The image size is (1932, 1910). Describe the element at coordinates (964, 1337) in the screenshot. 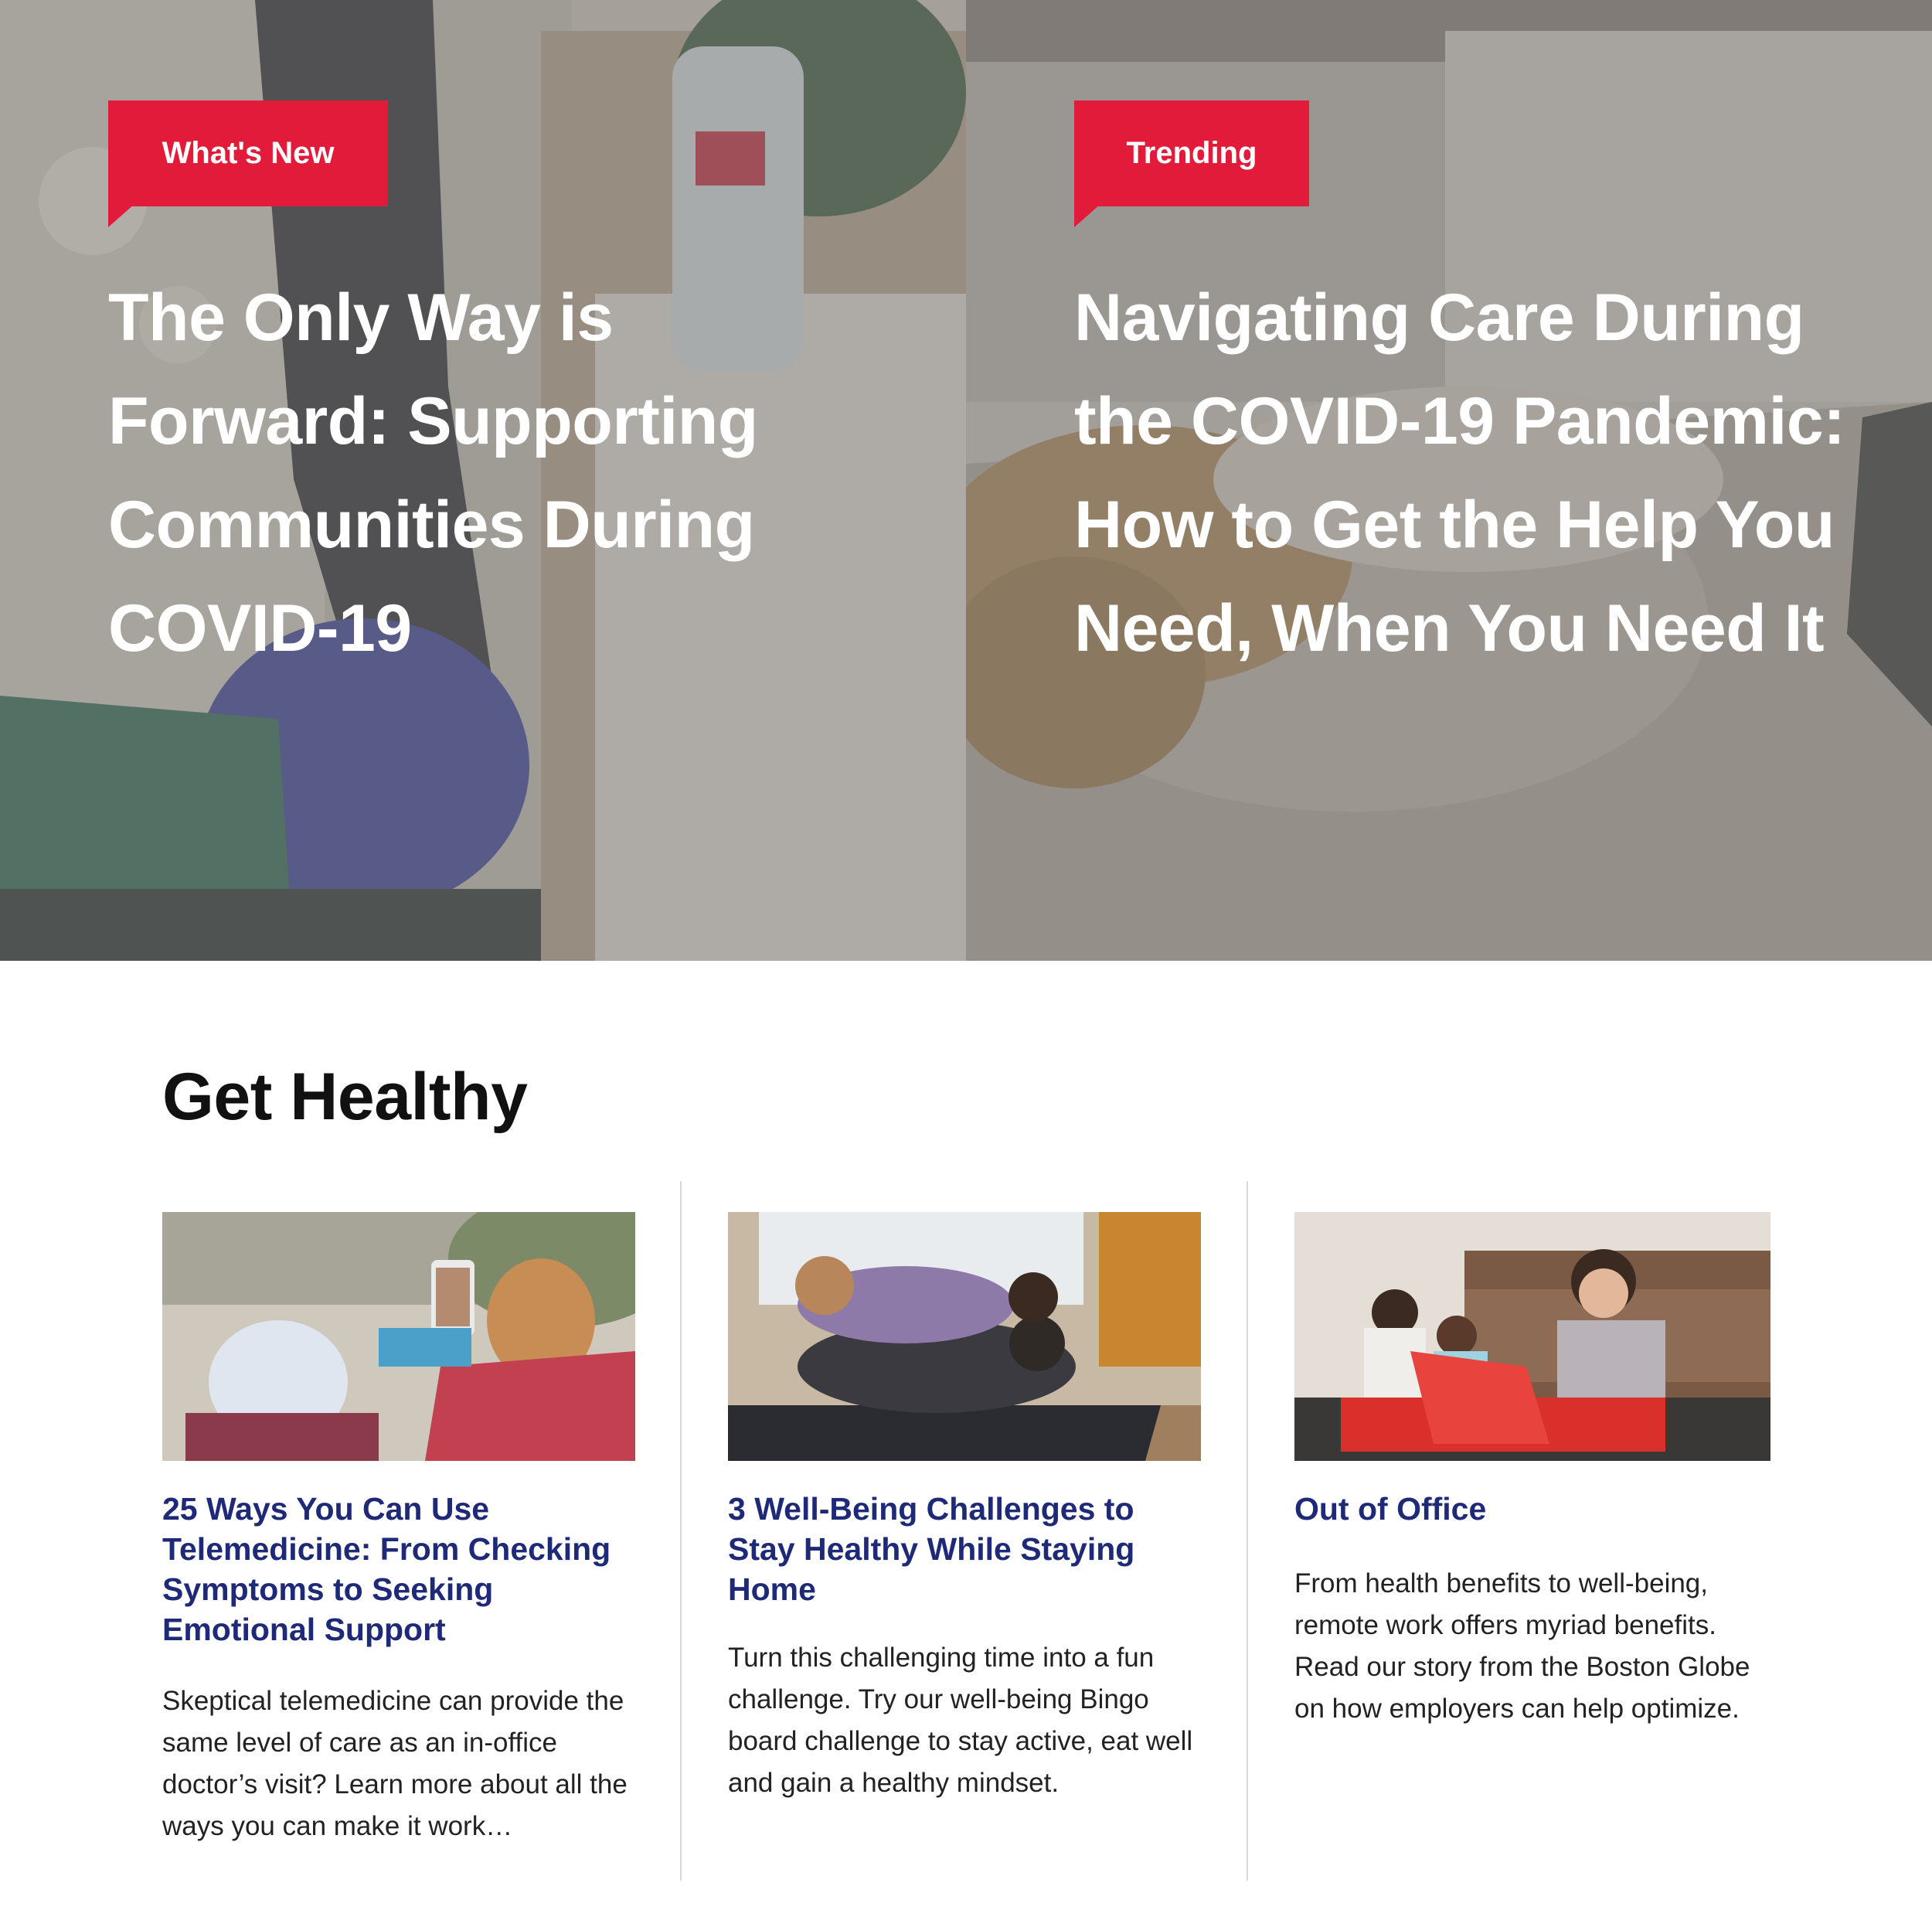

I see `card-photo-family-exercise` at that location.